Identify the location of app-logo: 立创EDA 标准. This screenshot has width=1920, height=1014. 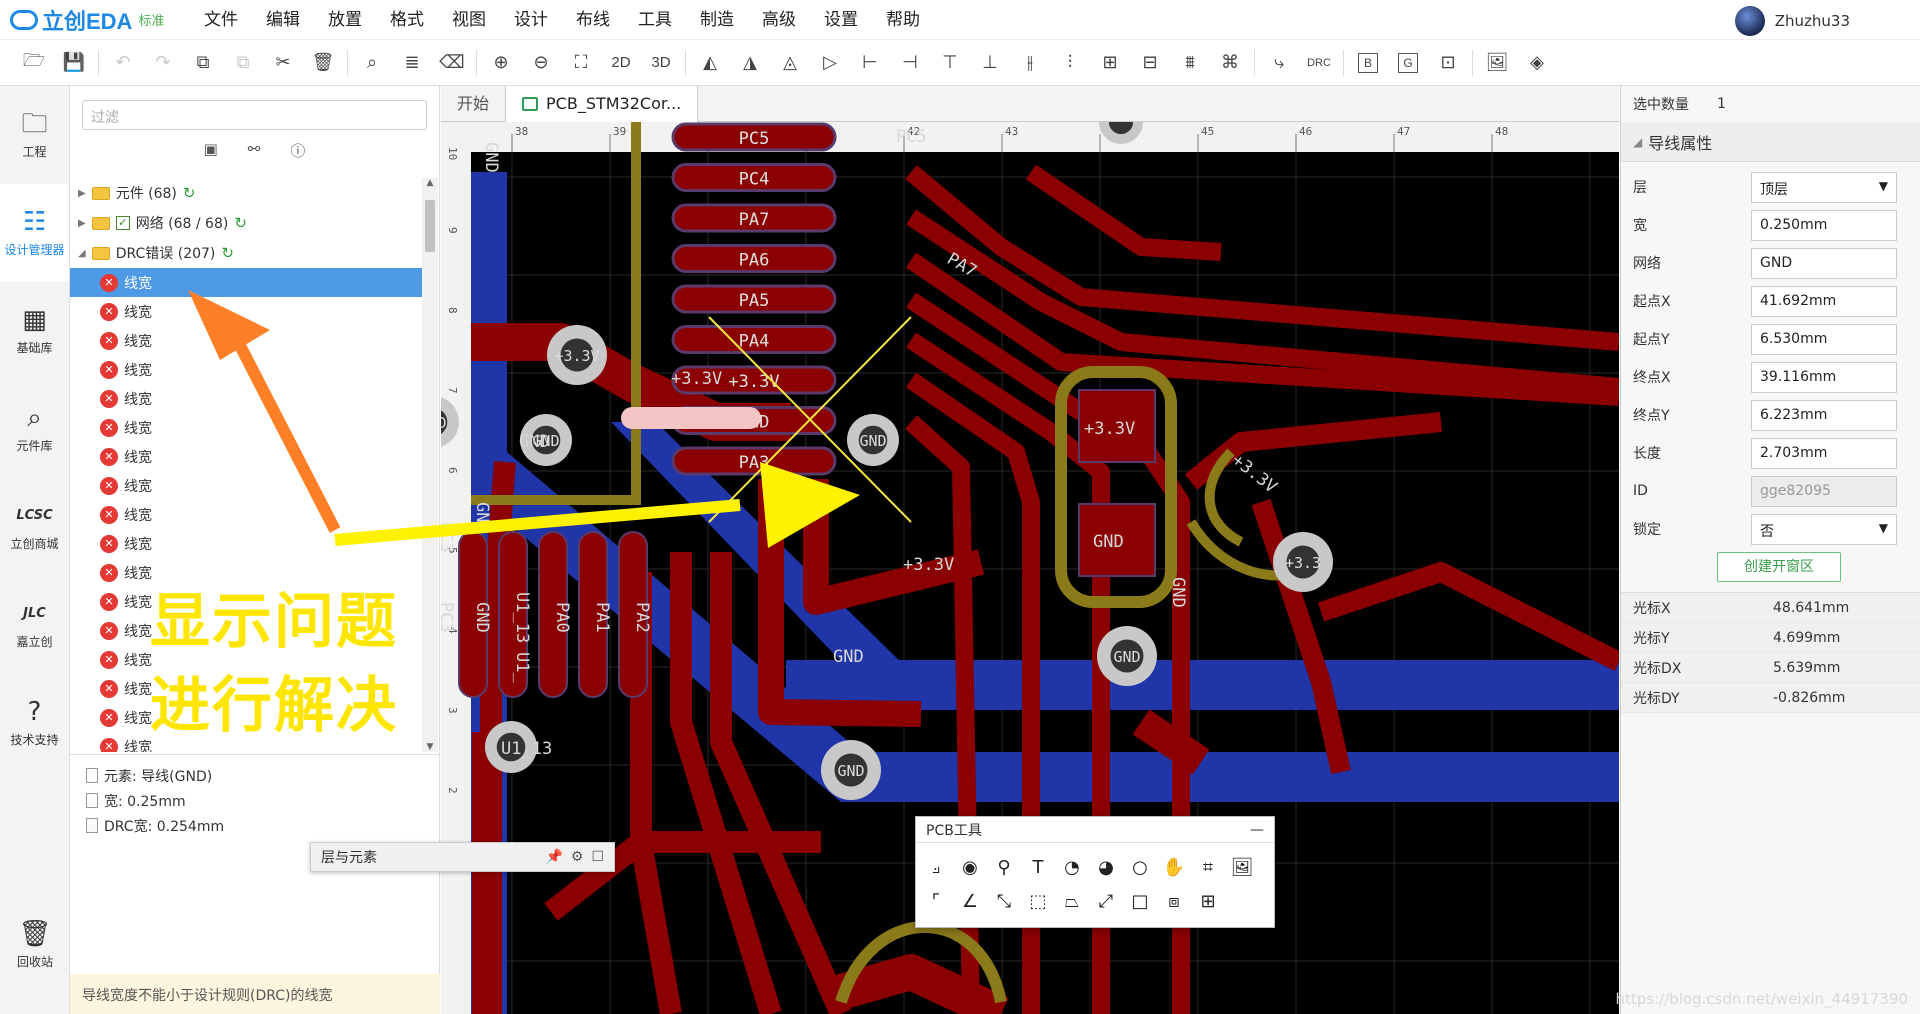
(95, 20).